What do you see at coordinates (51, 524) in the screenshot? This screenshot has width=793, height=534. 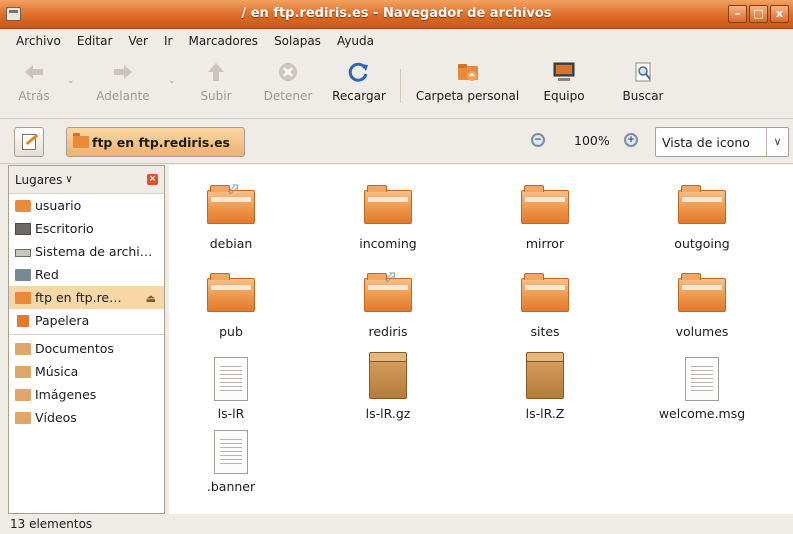 I see `status-bar: 13 elementos` at bounding box center [51, 524].